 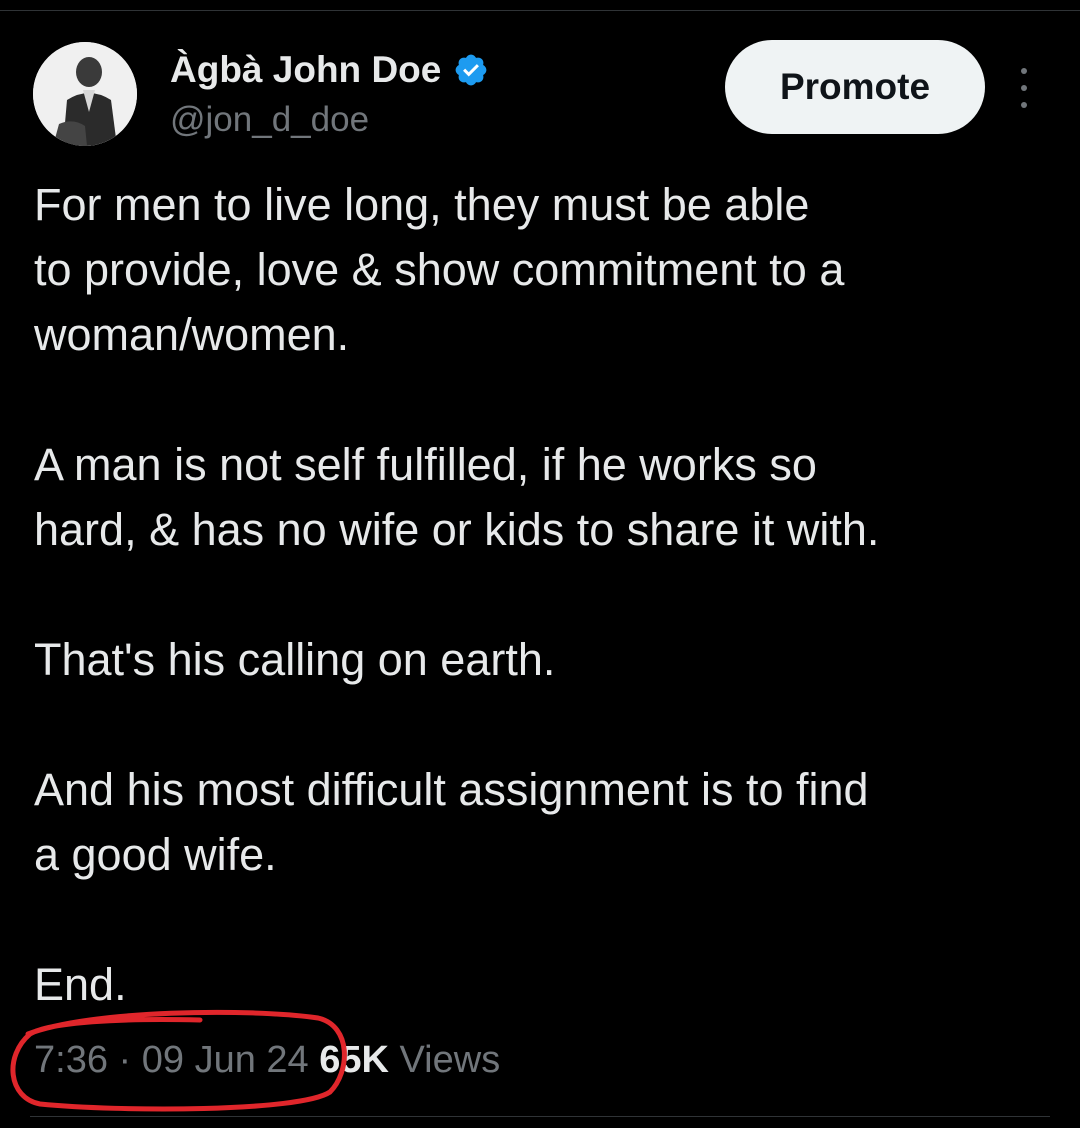 What do you see at coordinates (80, 984) in the screenshot?
I see `tweet-paragraph: End.` at bounding box center [80, 984].